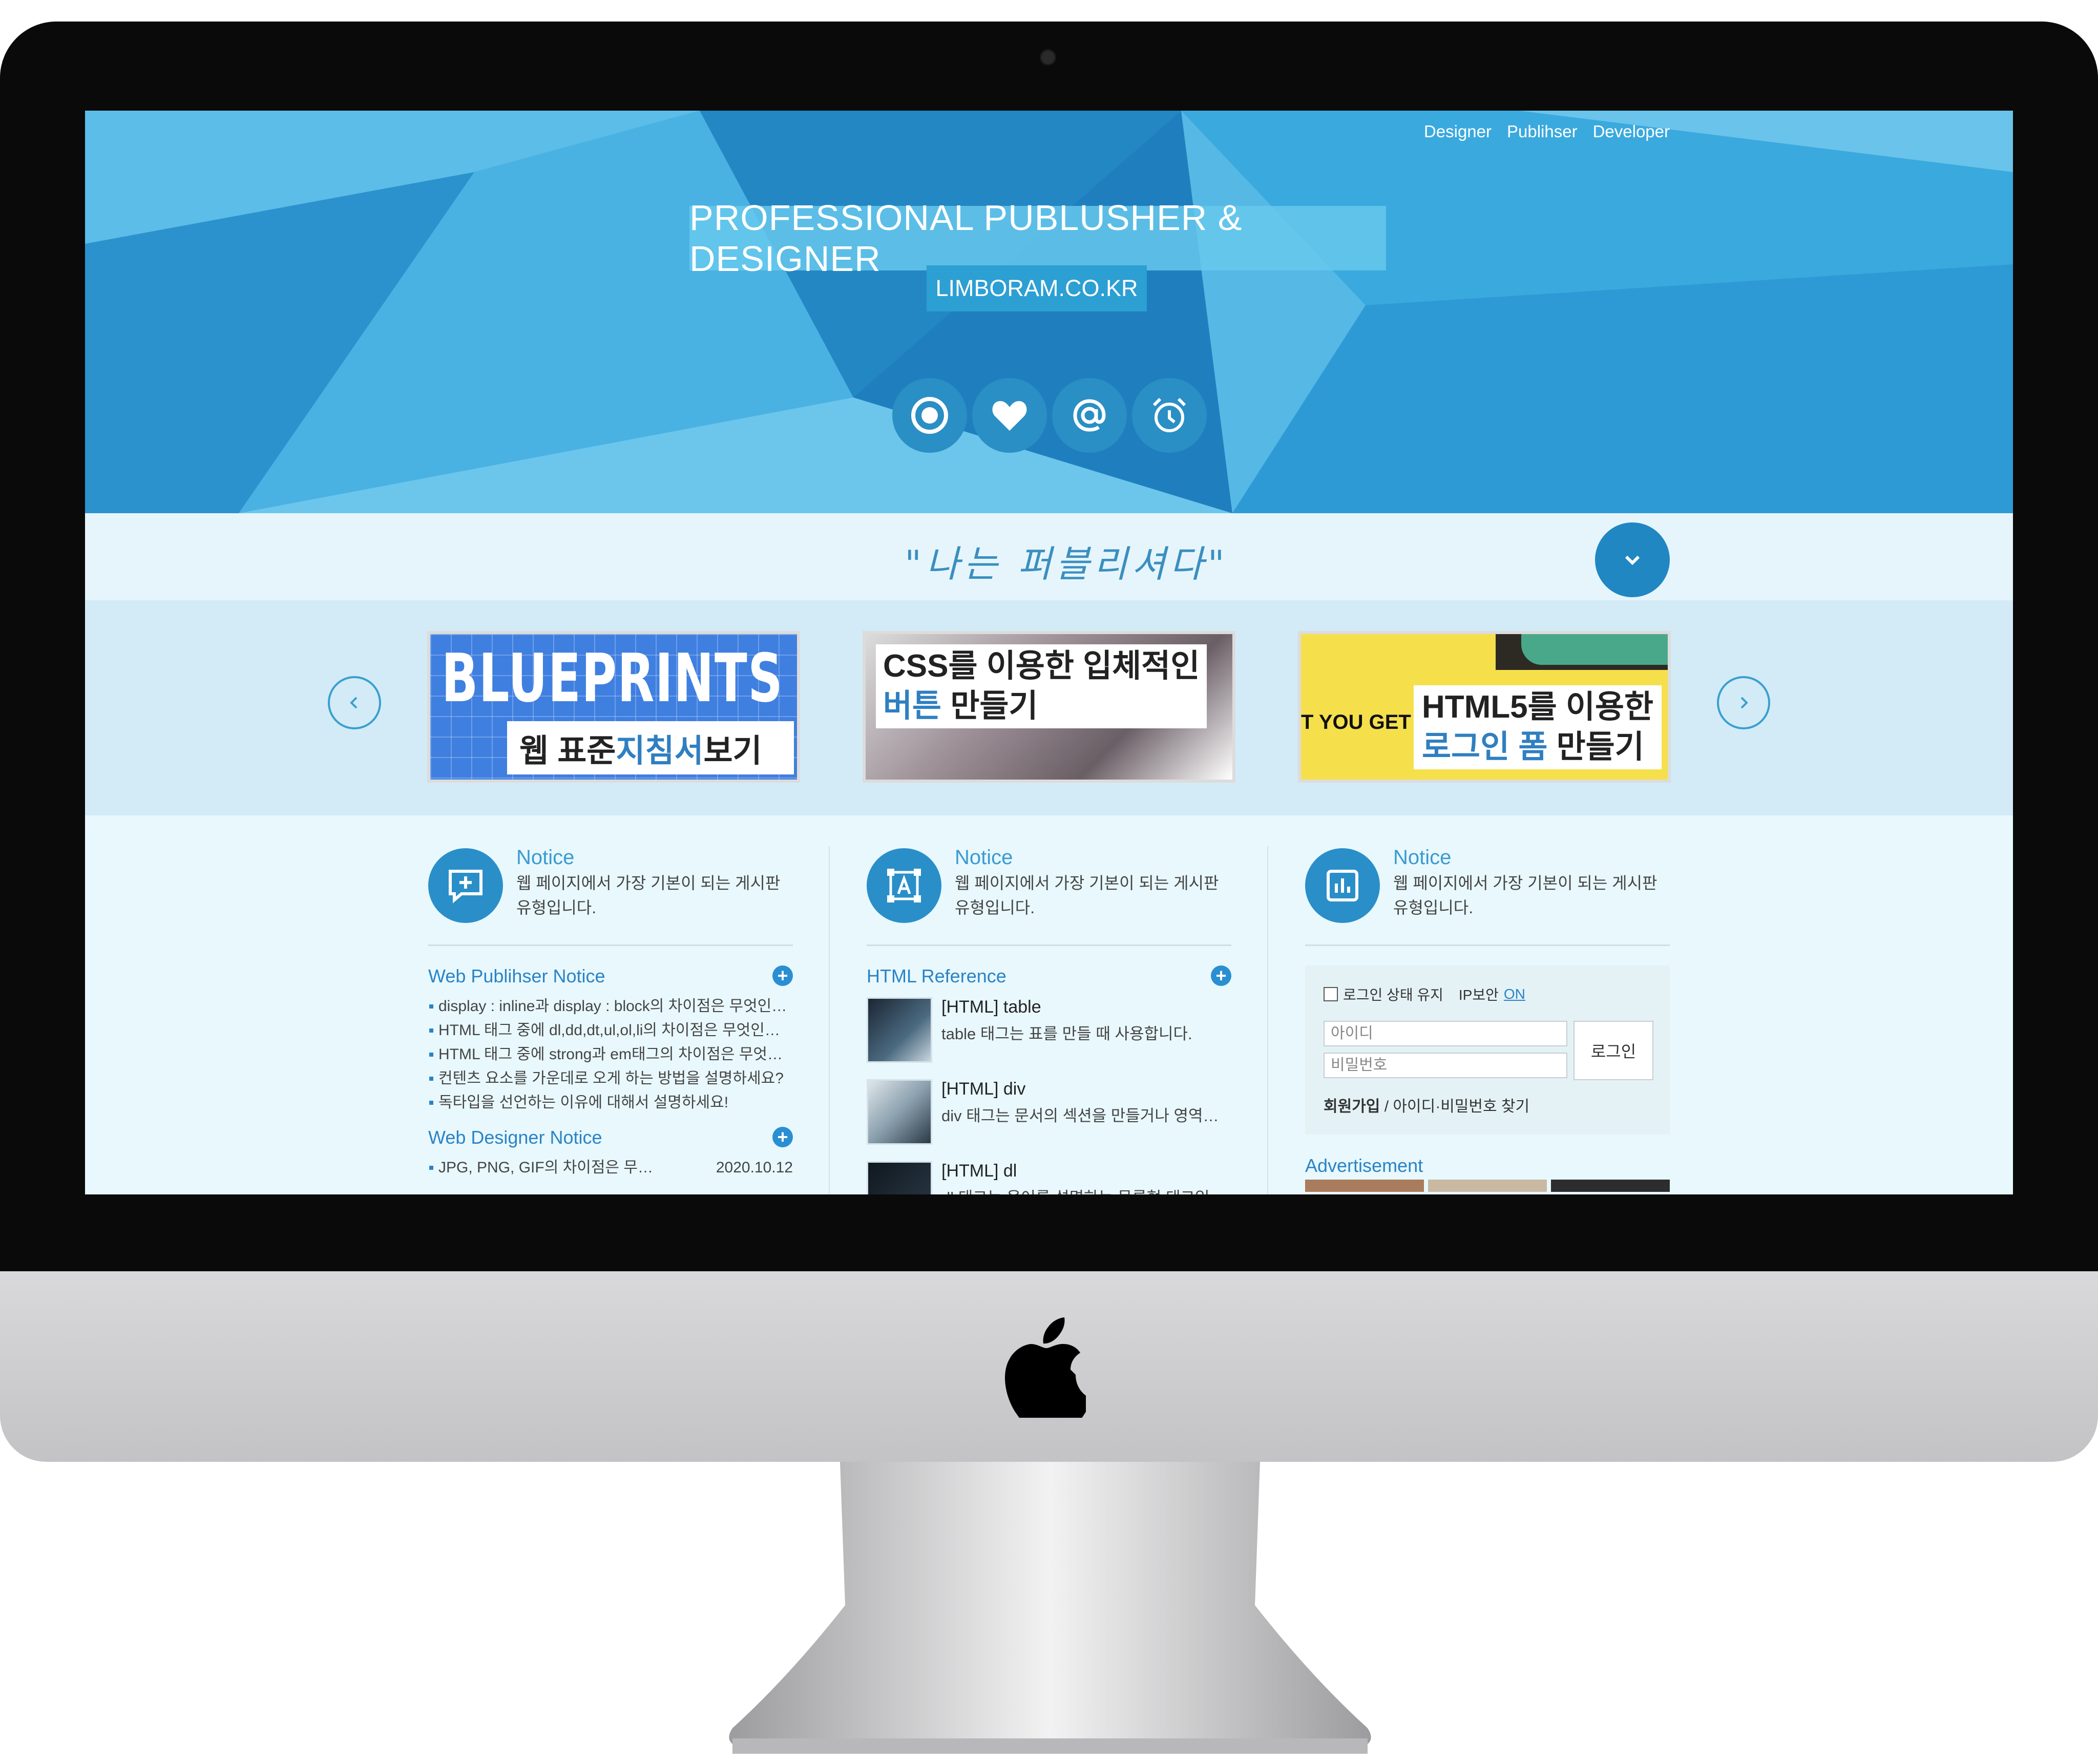  Describe the element at coordinates (465, 887) in the screenshot. I see `add-comment-icon` at that location.